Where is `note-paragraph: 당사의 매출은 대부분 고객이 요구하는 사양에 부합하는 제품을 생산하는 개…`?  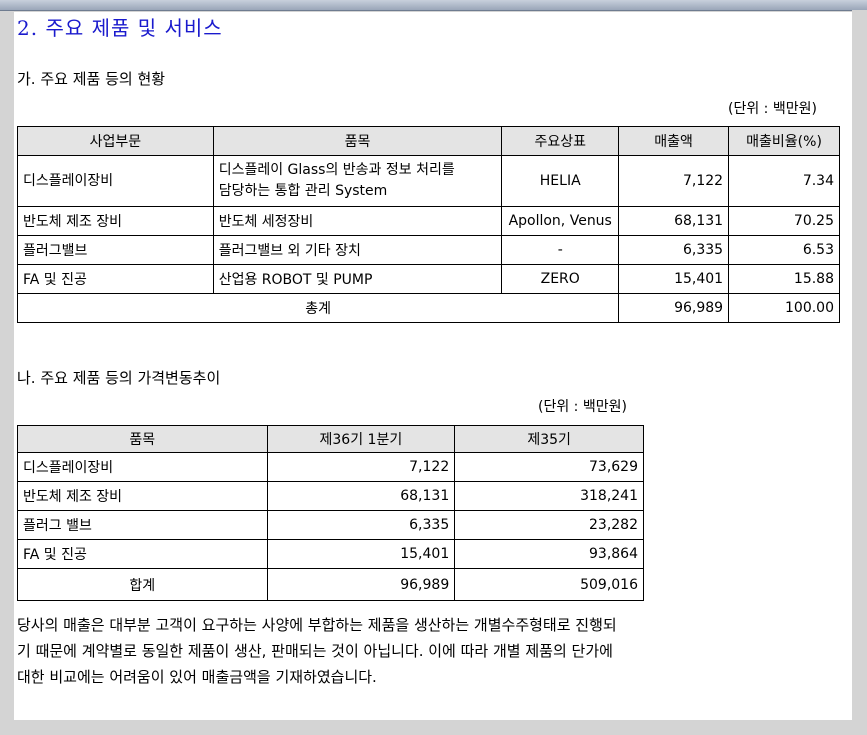 note-paragraph: 당사의 매출은 대부분 고객이 요구하는 사양에 부합하는 제품을 생산하는 개… is located at coordinates (317, 651).